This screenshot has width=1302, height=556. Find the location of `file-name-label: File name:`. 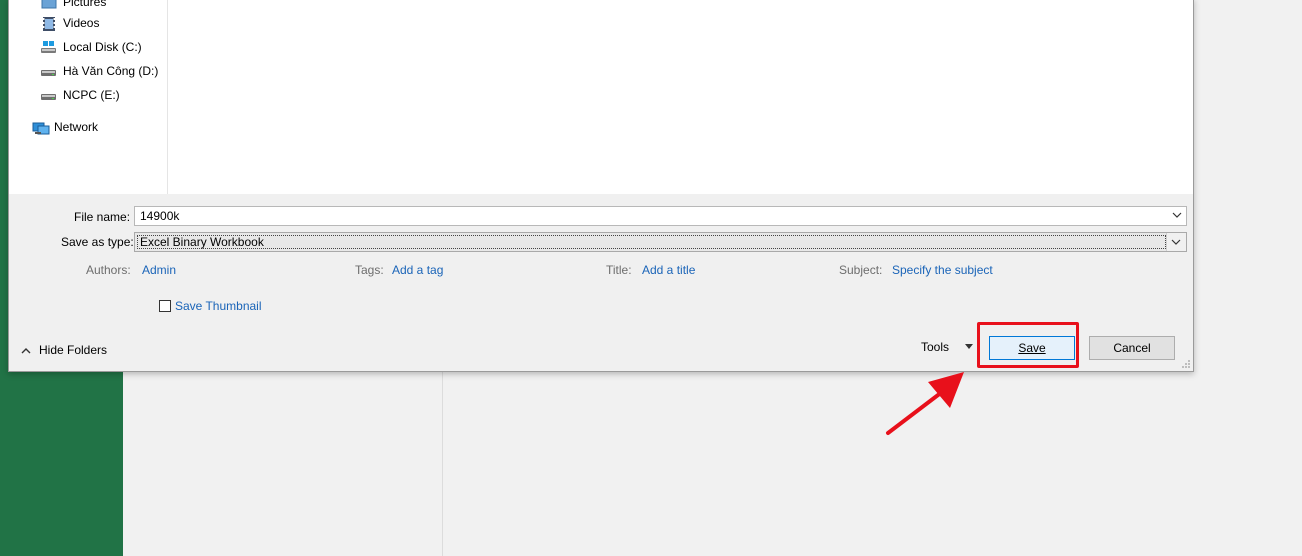

file-name-label: File name: is located at coordinates (102, 217).